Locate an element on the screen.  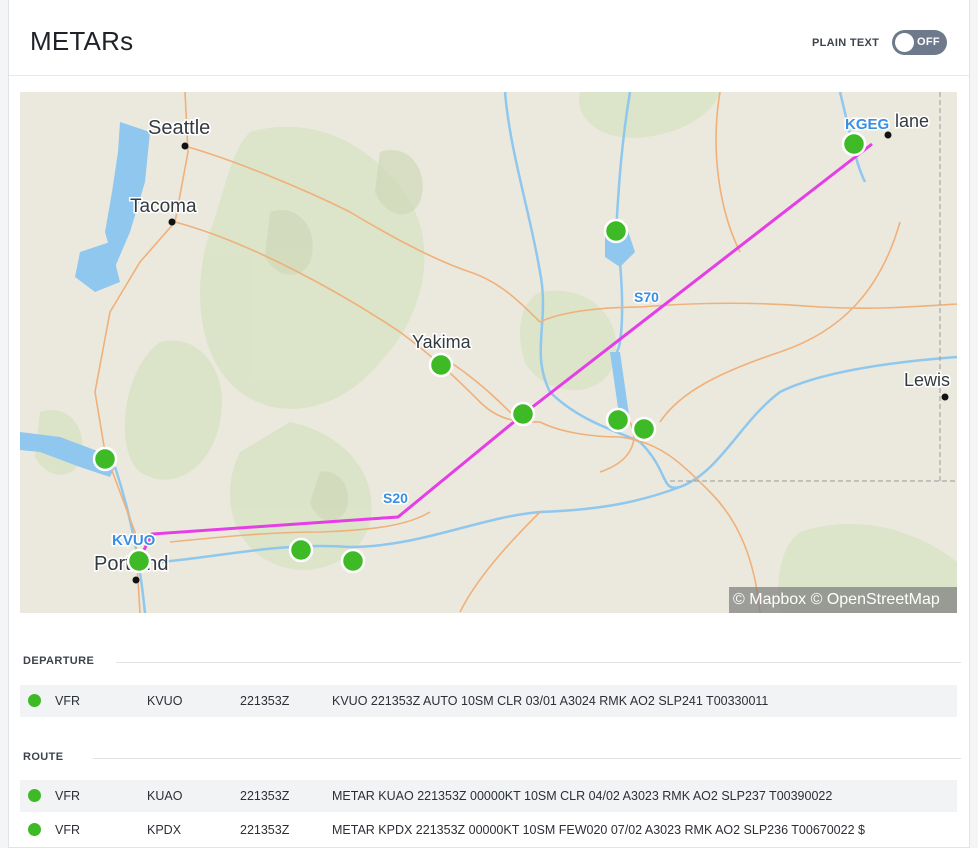
station-id: KUAO is located at coordinates (165, 796).